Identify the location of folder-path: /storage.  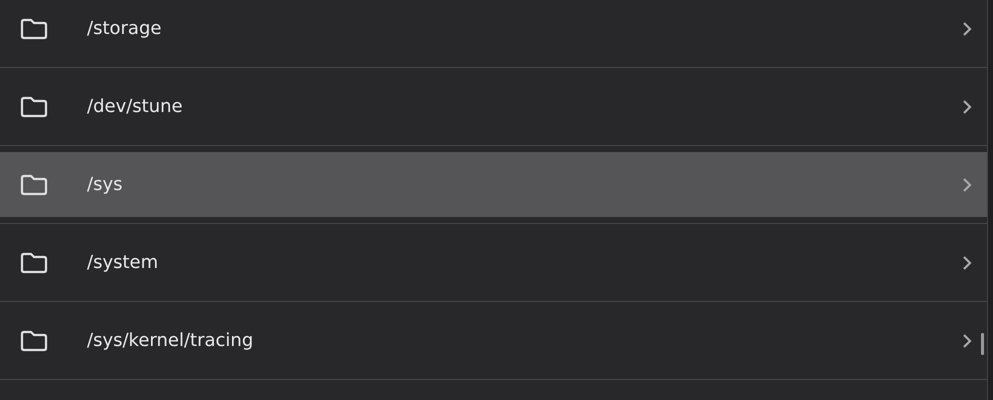
(124, 28).